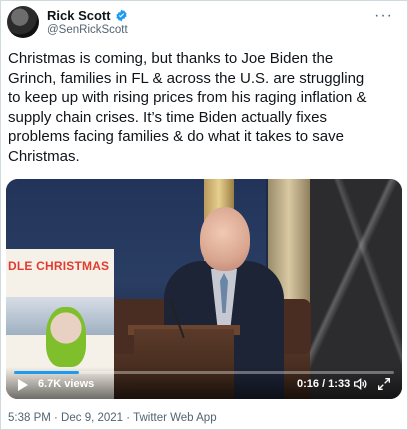 This screenshot has height=430, width=408. Describe the element at coordinates (384, 384) in the screenshot. I see `fullscreen-icon` at that location.